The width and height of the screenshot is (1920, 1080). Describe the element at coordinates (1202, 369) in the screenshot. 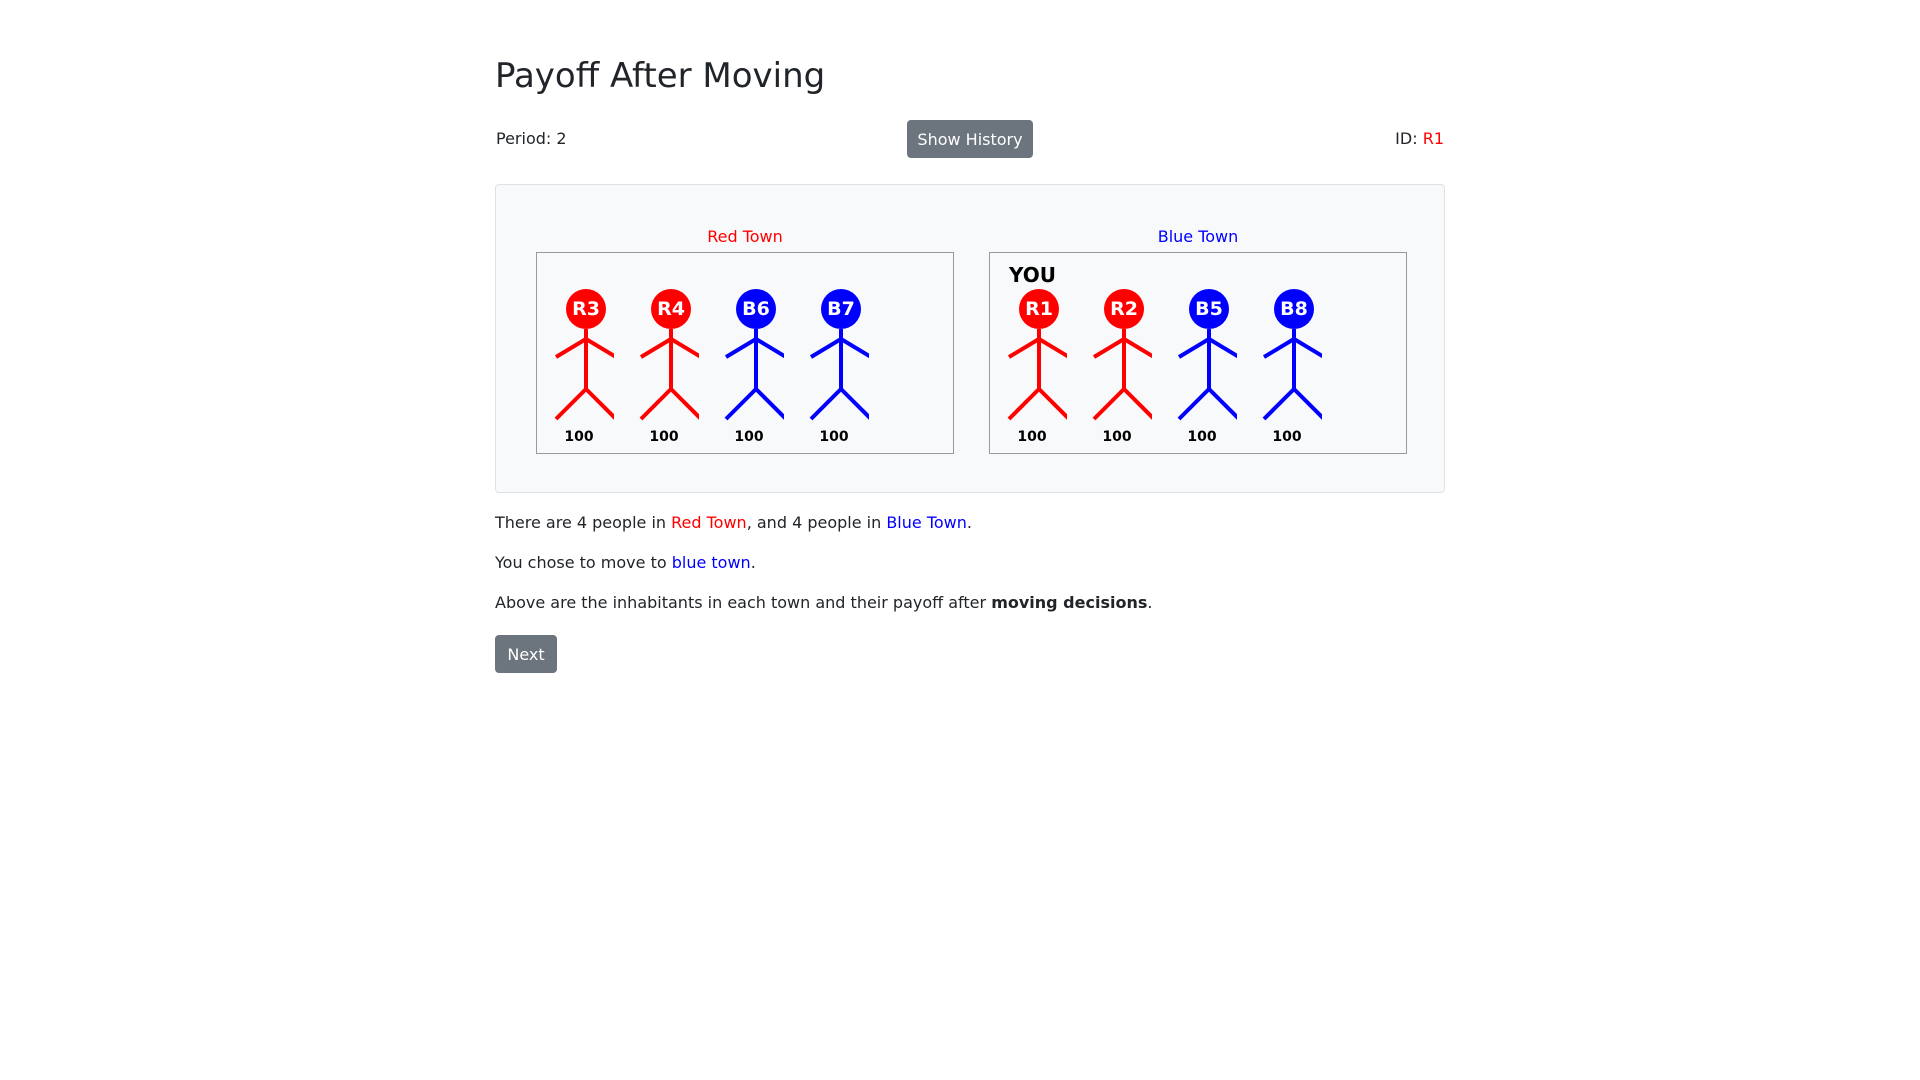

I see `person-figure: B5 100` at that location.